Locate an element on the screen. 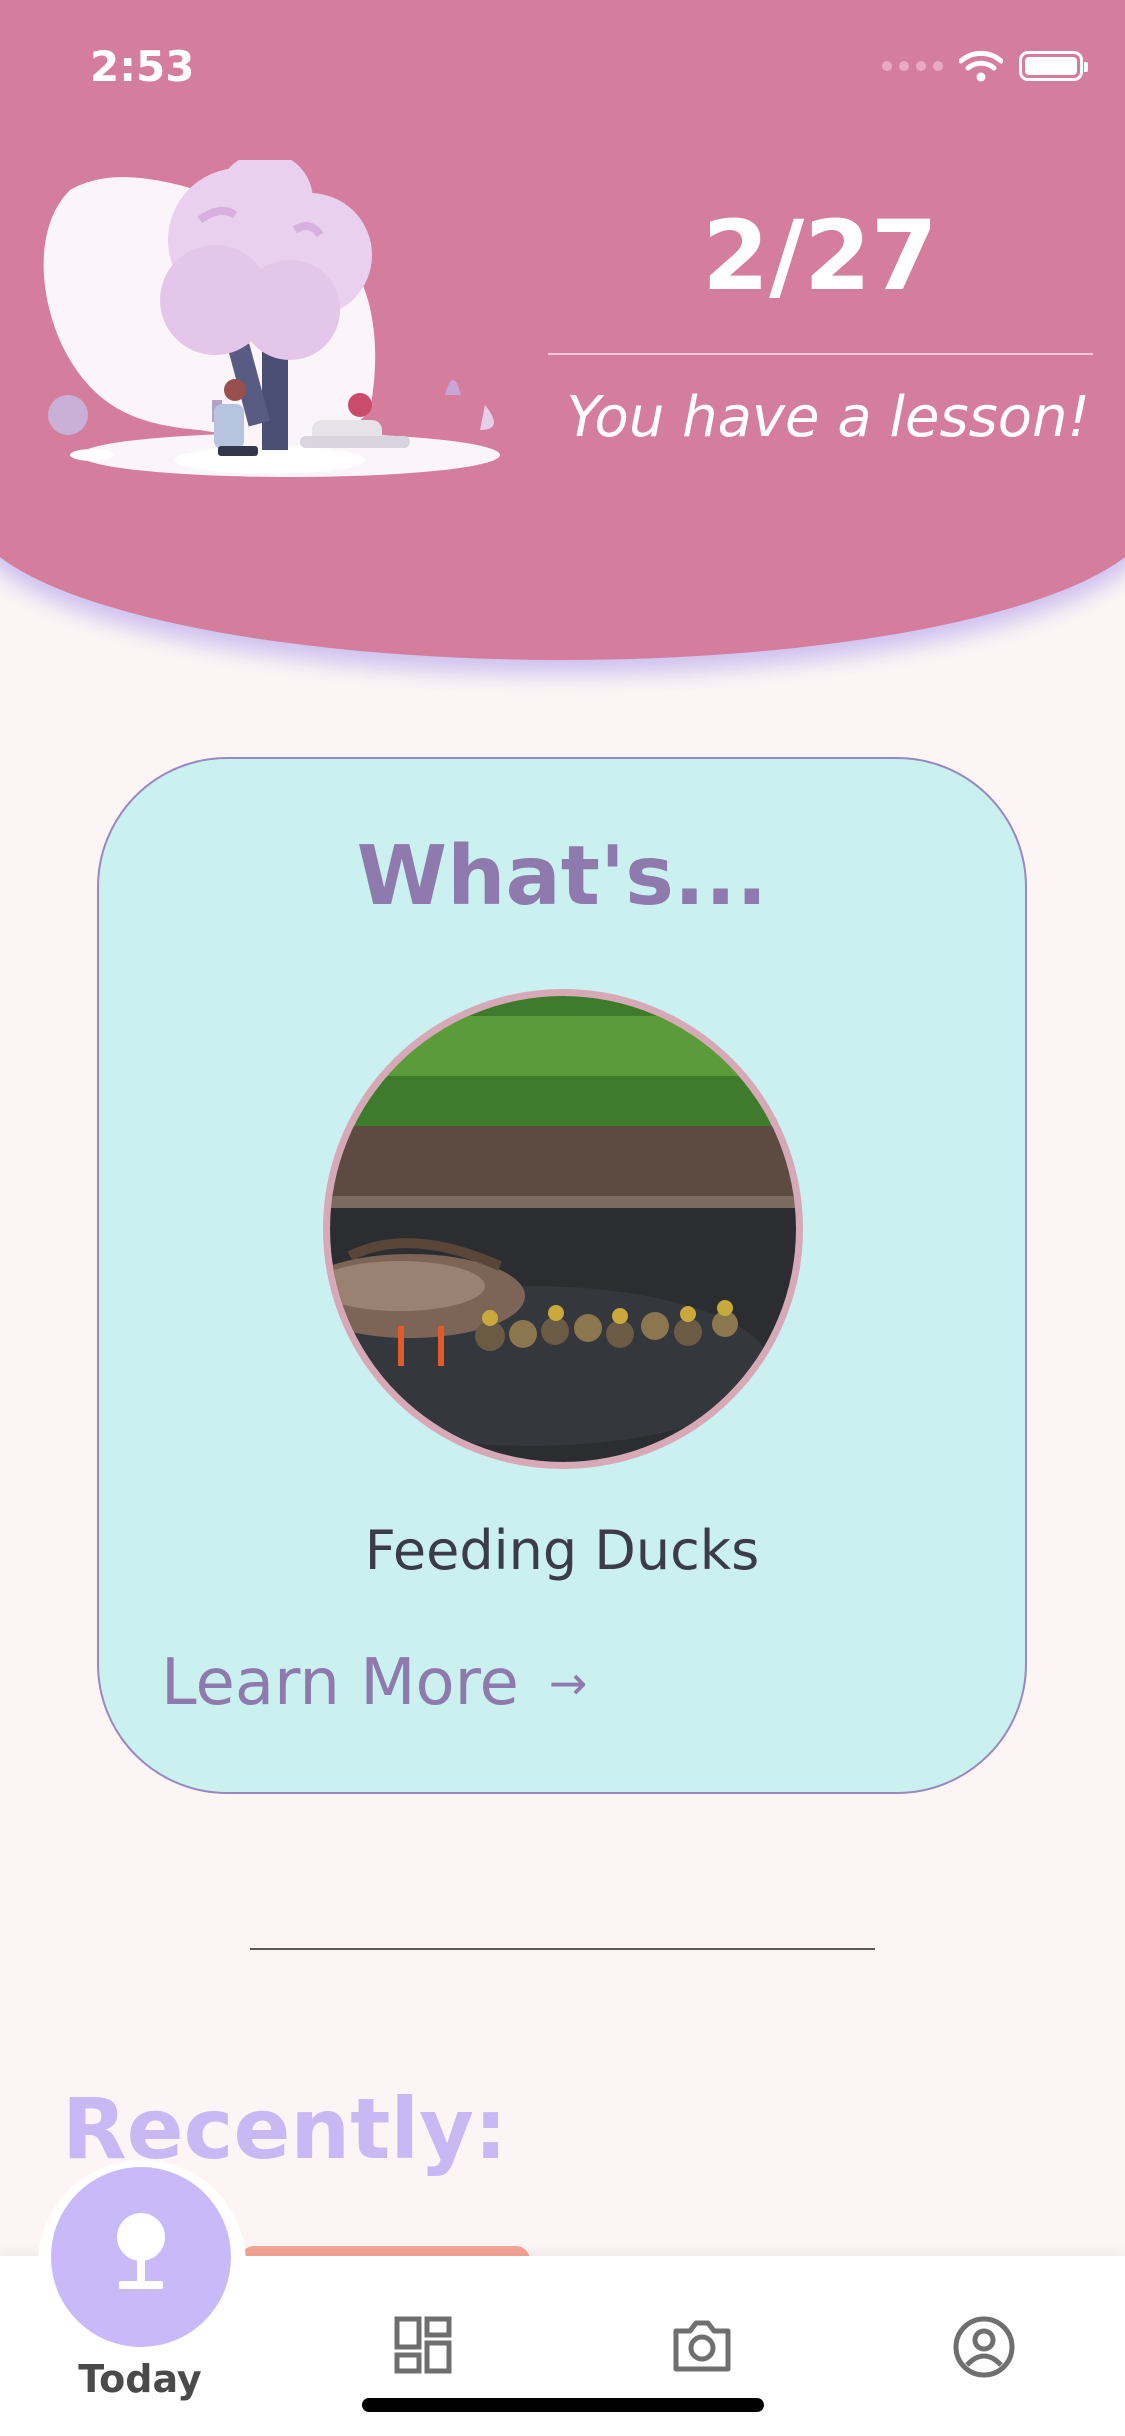  tree-icon is located at coordinates (141, 2251).